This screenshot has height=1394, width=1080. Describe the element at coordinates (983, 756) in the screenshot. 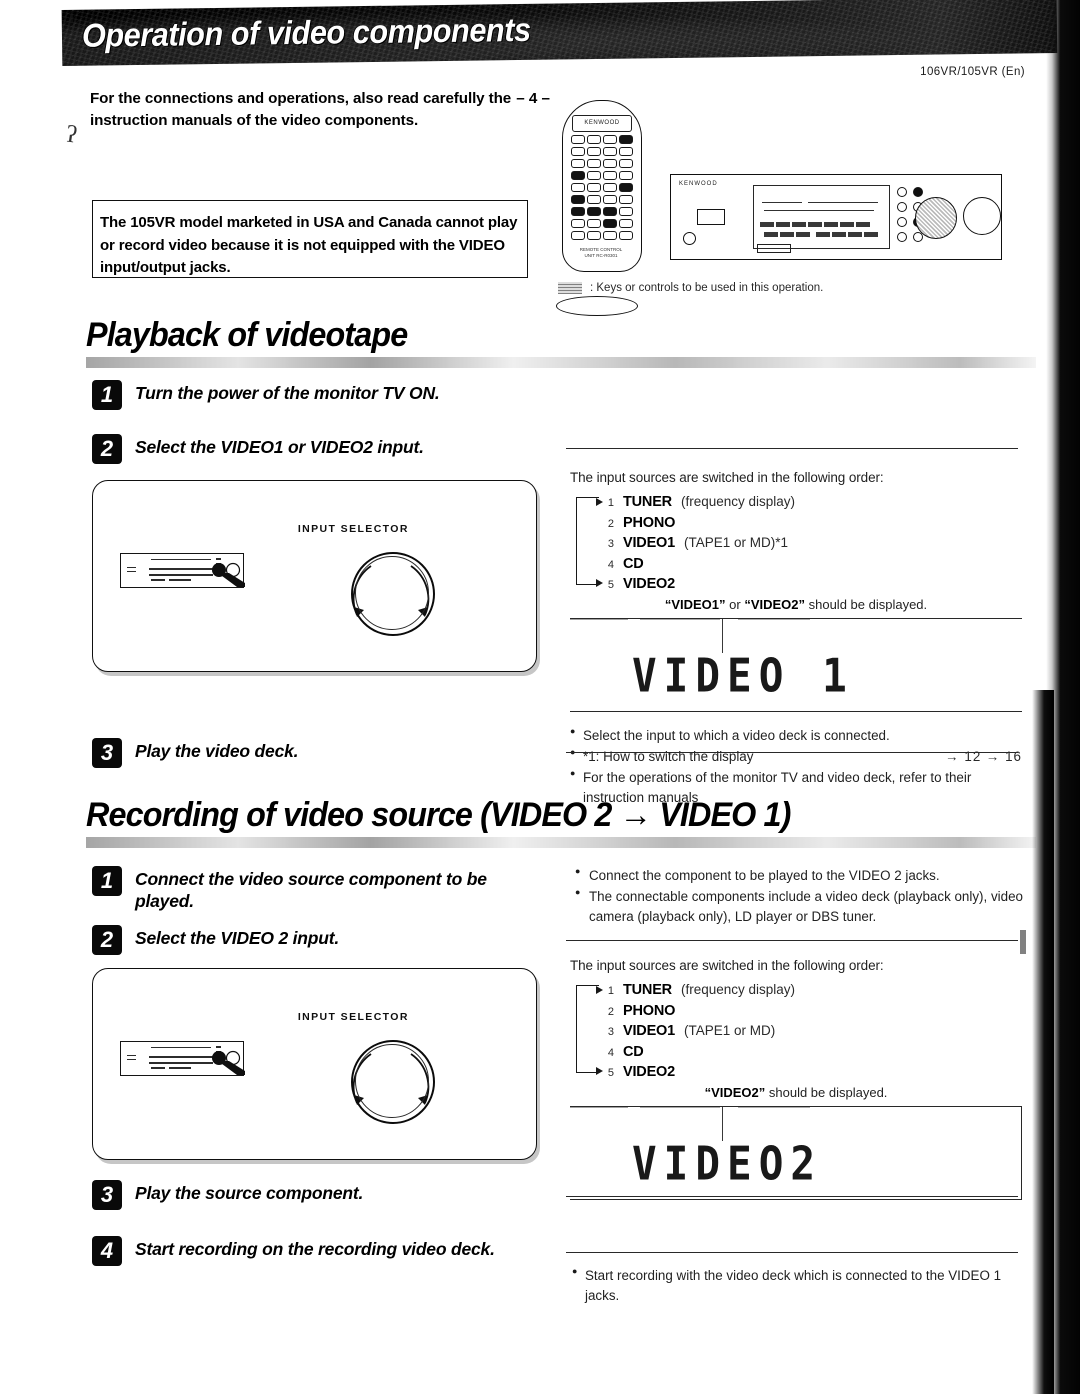

I see `note-page-refs: → 12 → 16` at that location.